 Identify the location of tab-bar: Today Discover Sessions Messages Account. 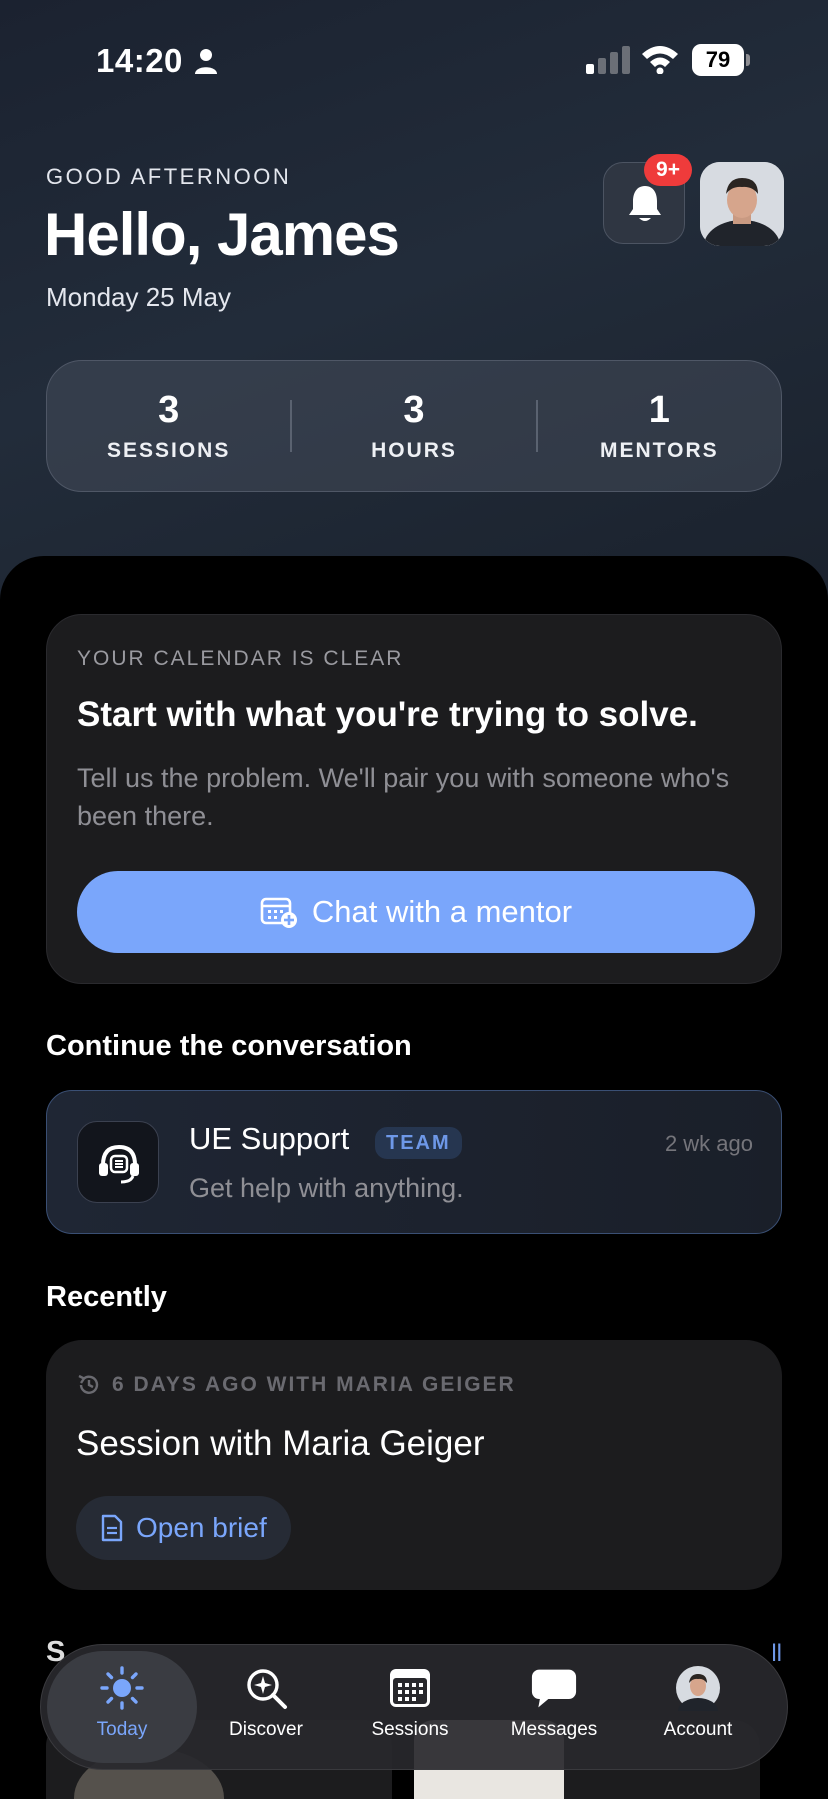
(414, 1707).